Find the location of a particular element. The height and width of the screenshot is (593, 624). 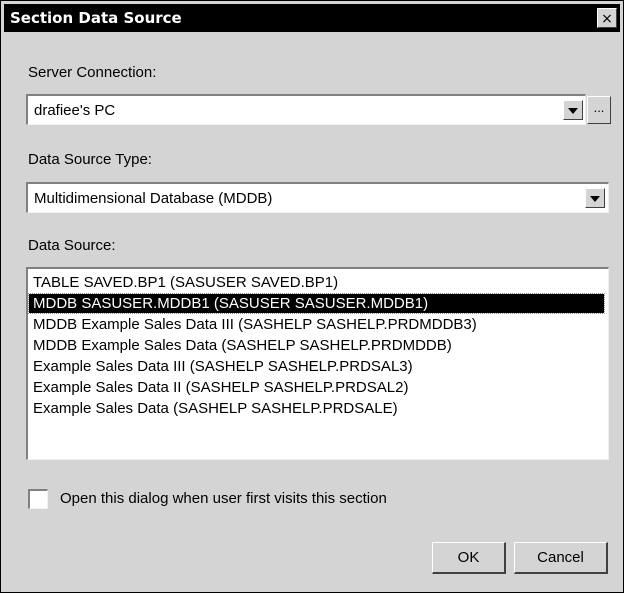

data-source-label: Data Source: is located at coordinates (72, 245).